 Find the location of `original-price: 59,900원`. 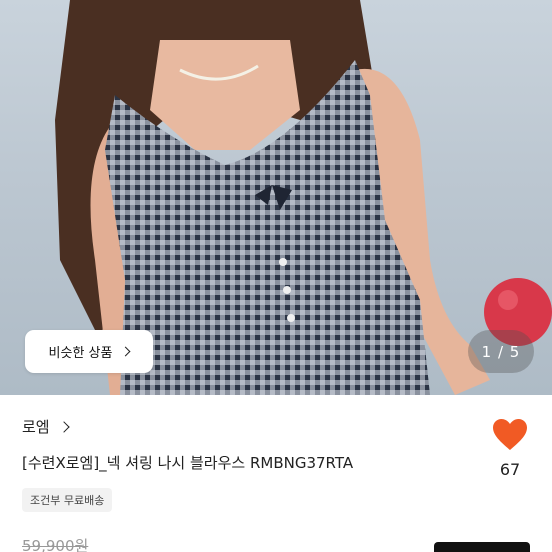

original-price: 59,900원 is located at coordinates (55, 544).